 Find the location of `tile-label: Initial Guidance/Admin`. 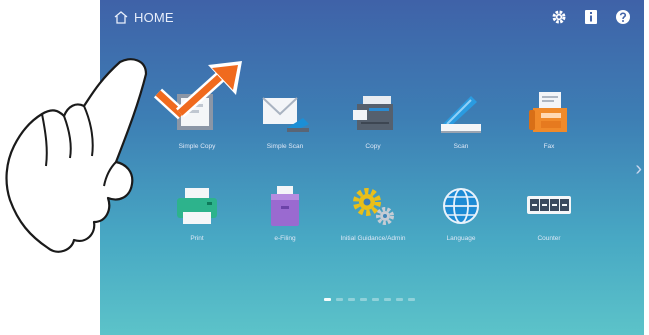

tile-label: Initial Guidance/Admin is located at coordinates (373, 238).